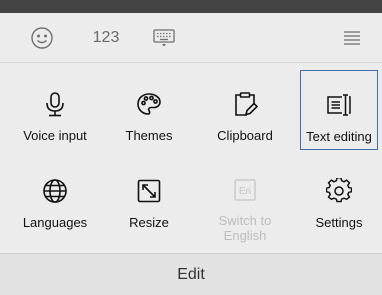  Describe the element at coordinates (55, 135) in the screenshot. I see `voice-input-label: Voice input` at that location.